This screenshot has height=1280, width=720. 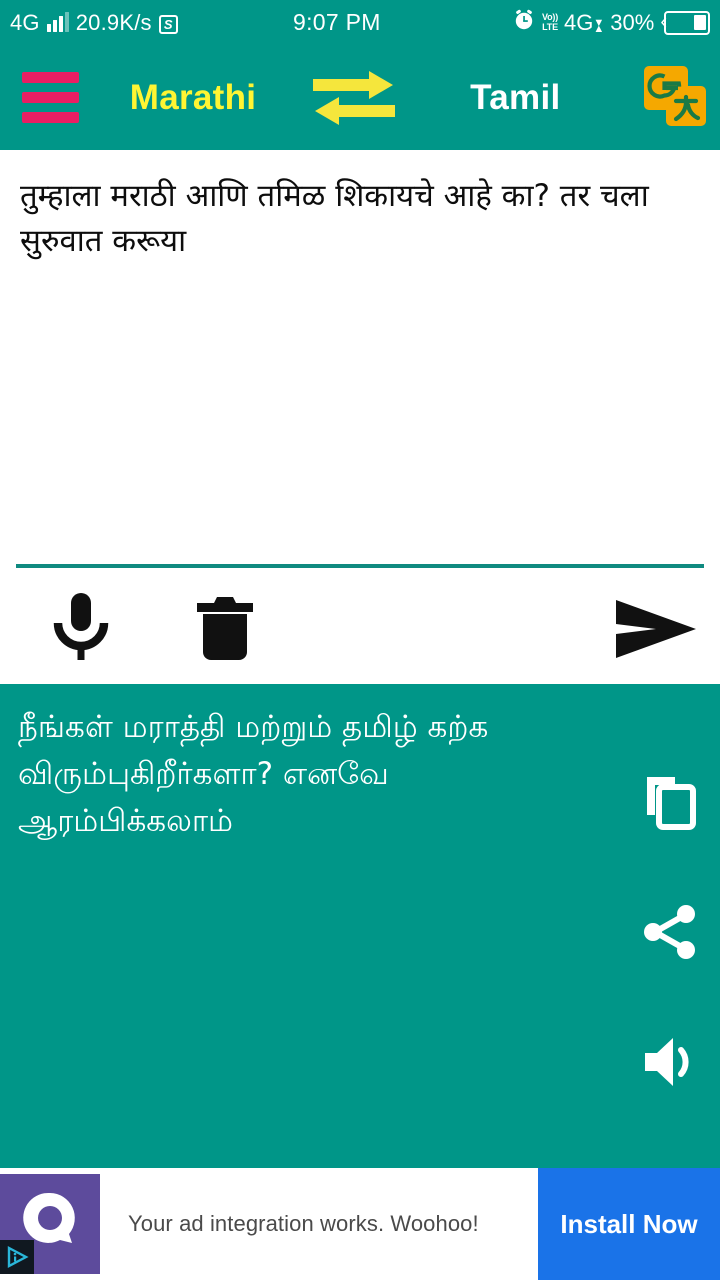 I want to click on alarm-clock-icon, so click(x=524, y=22).